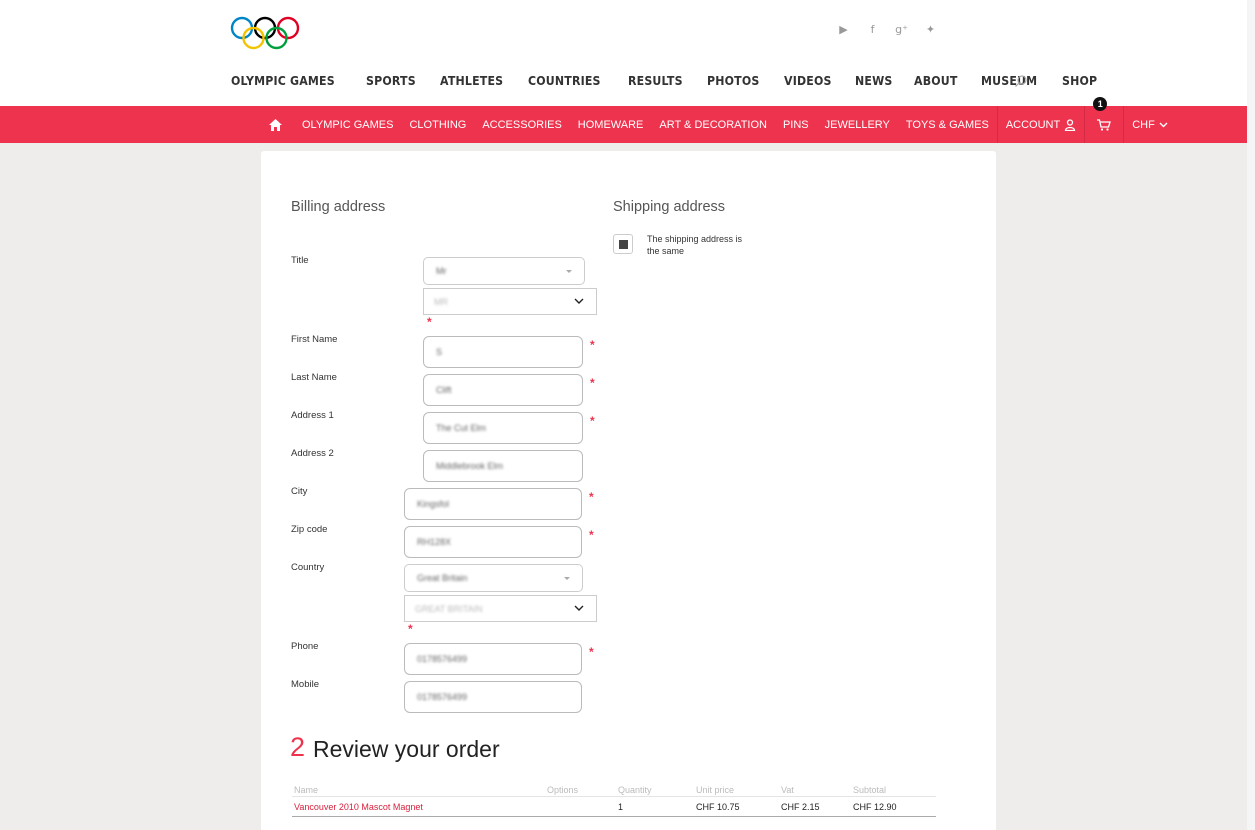  Describe the element at coordinates (300, 260) in the screenshot. I see `title-label: Title` at that location.